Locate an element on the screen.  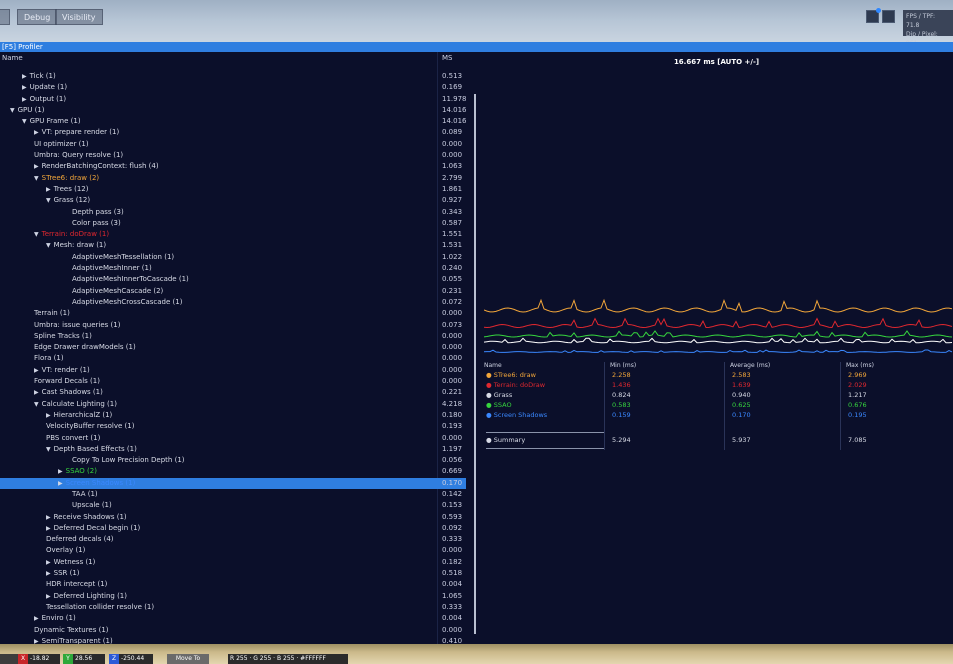
profiler-row: ▶ Deferred Decal begin (1) 0.092 is located at coordinates (233, 528).